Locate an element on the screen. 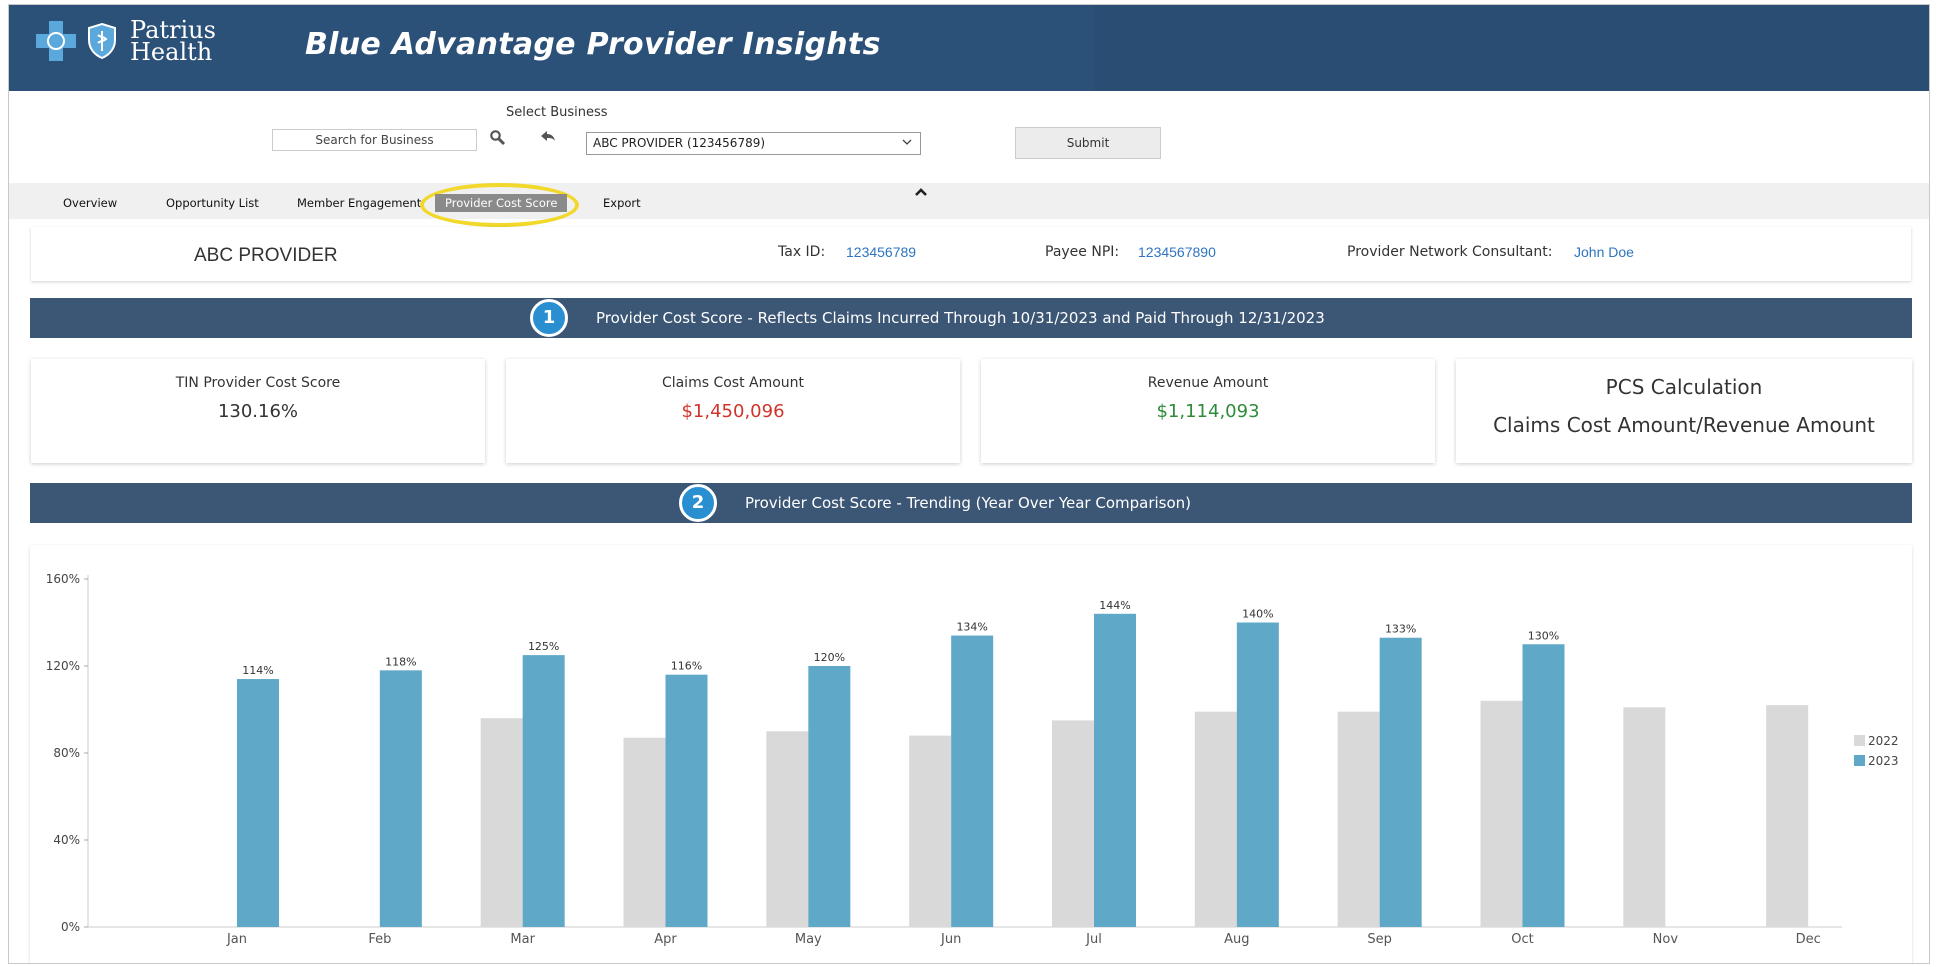 The image size is (1937, 967). logo: Patrius Health is located at coordinates (126, 41).